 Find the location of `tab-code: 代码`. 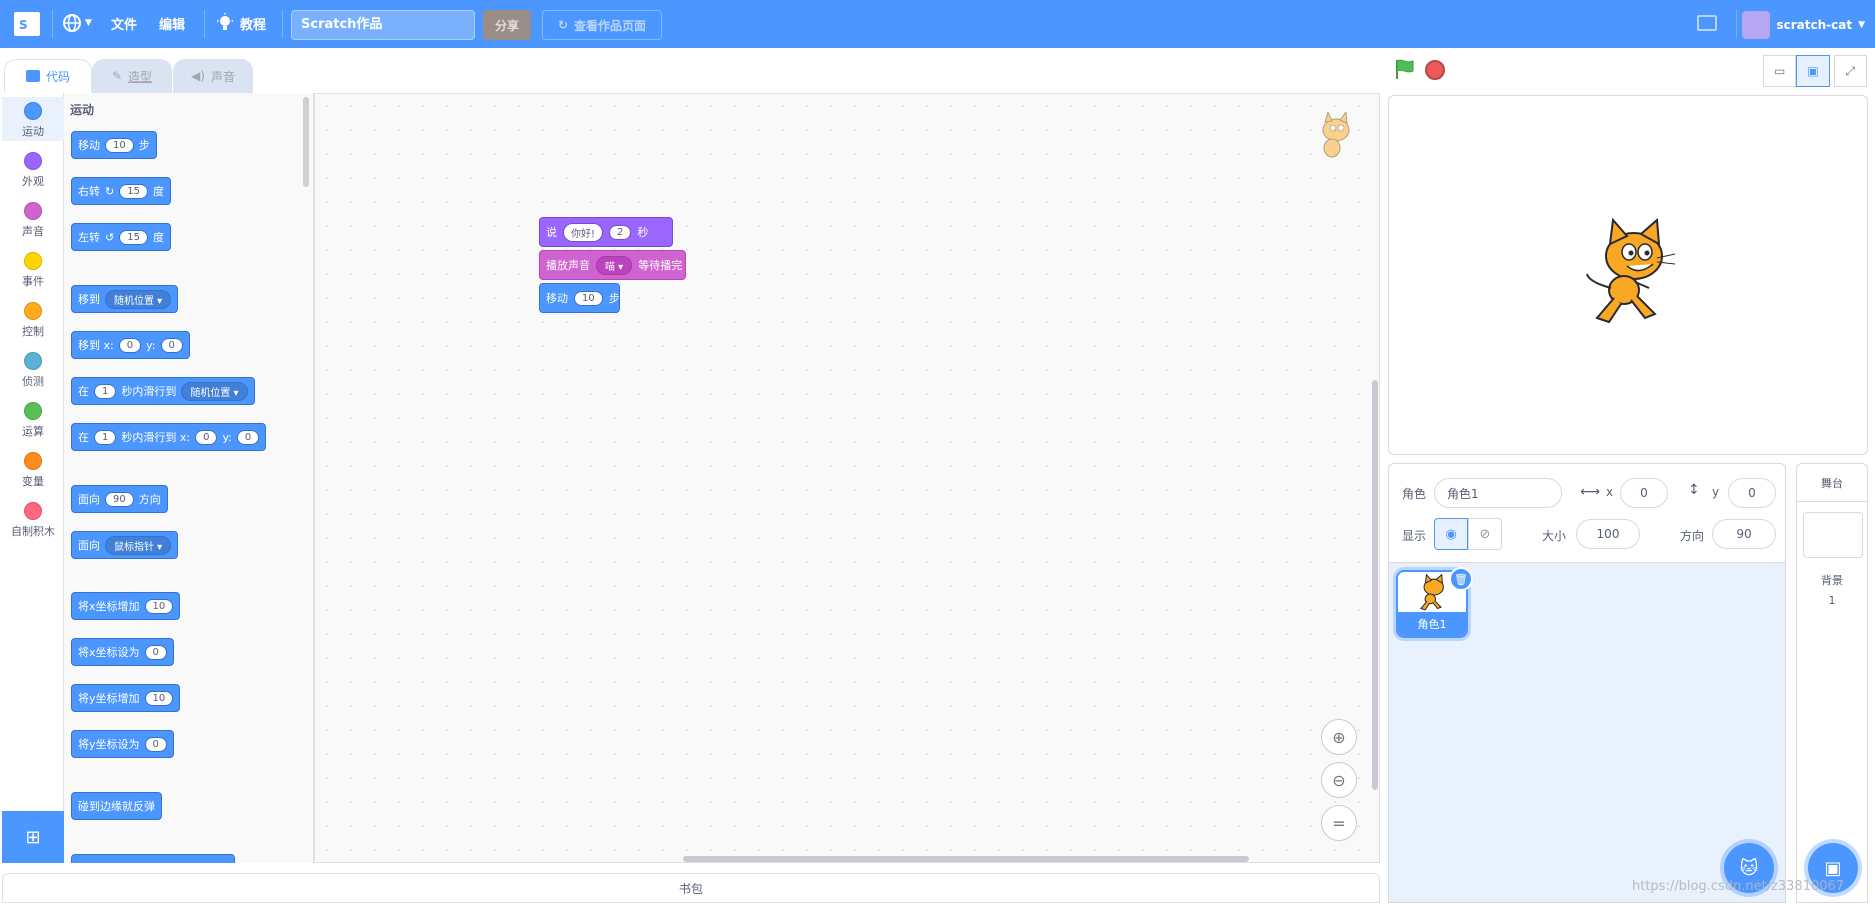

tab-code: 代码 is located at coordinates (48, 76).